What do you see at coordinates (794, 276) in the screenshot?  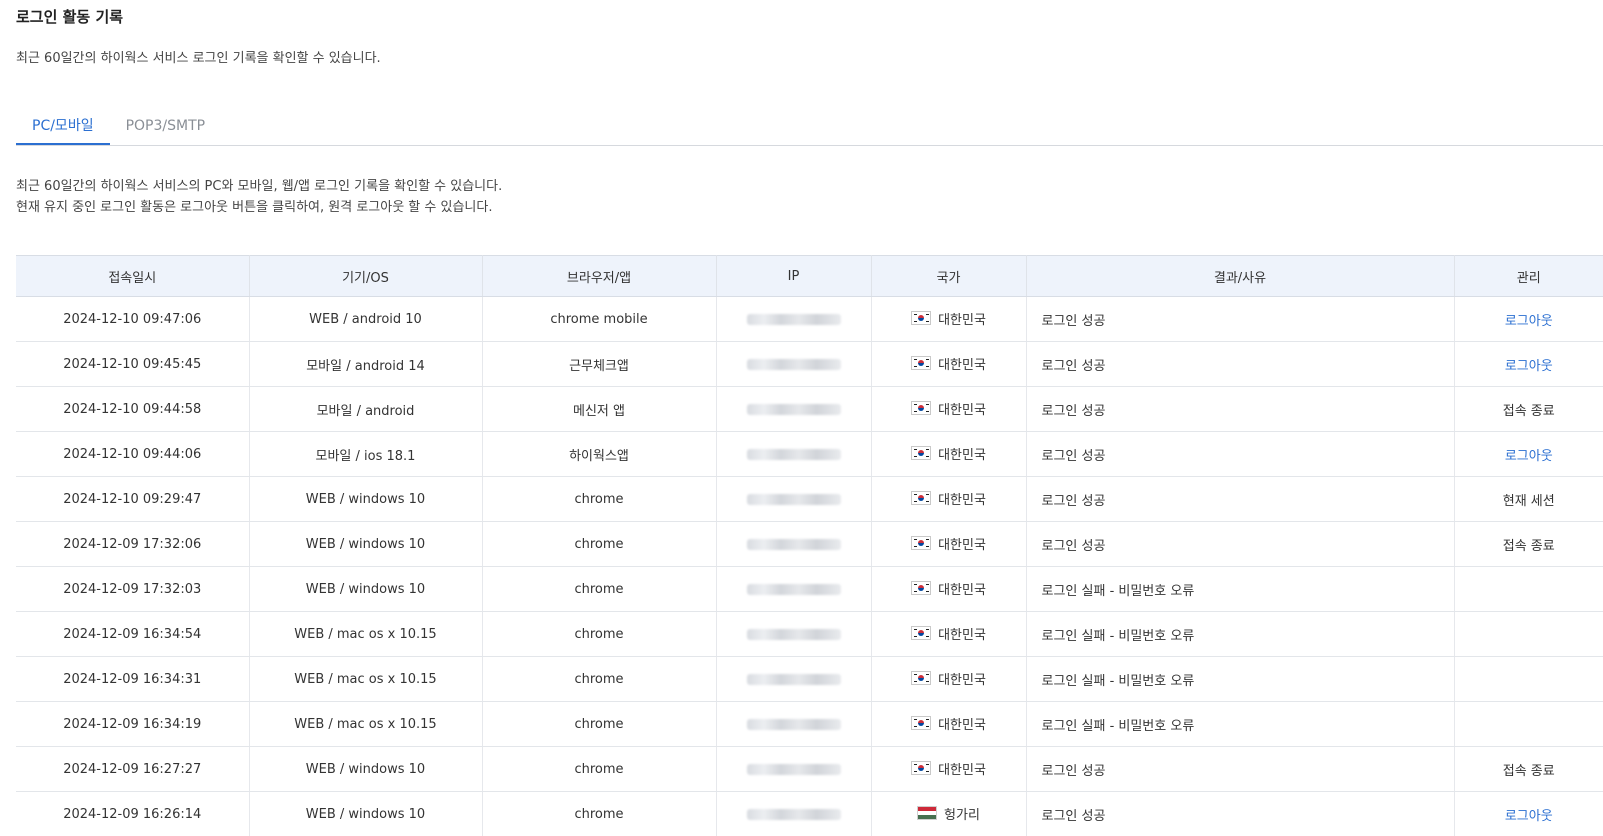 I see `column-header-ip: IP` at bounding box center [794, 276].